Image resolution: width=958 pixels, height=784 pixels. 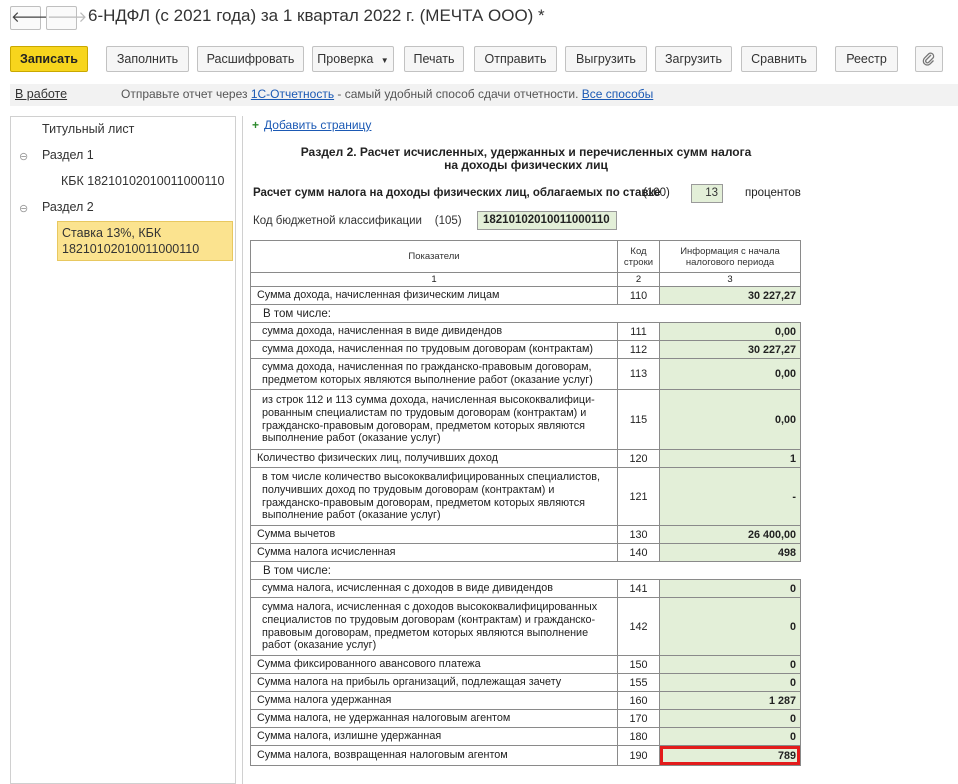 I want to click on row-label: Сумма вычетов, so click(x=434, y=534).